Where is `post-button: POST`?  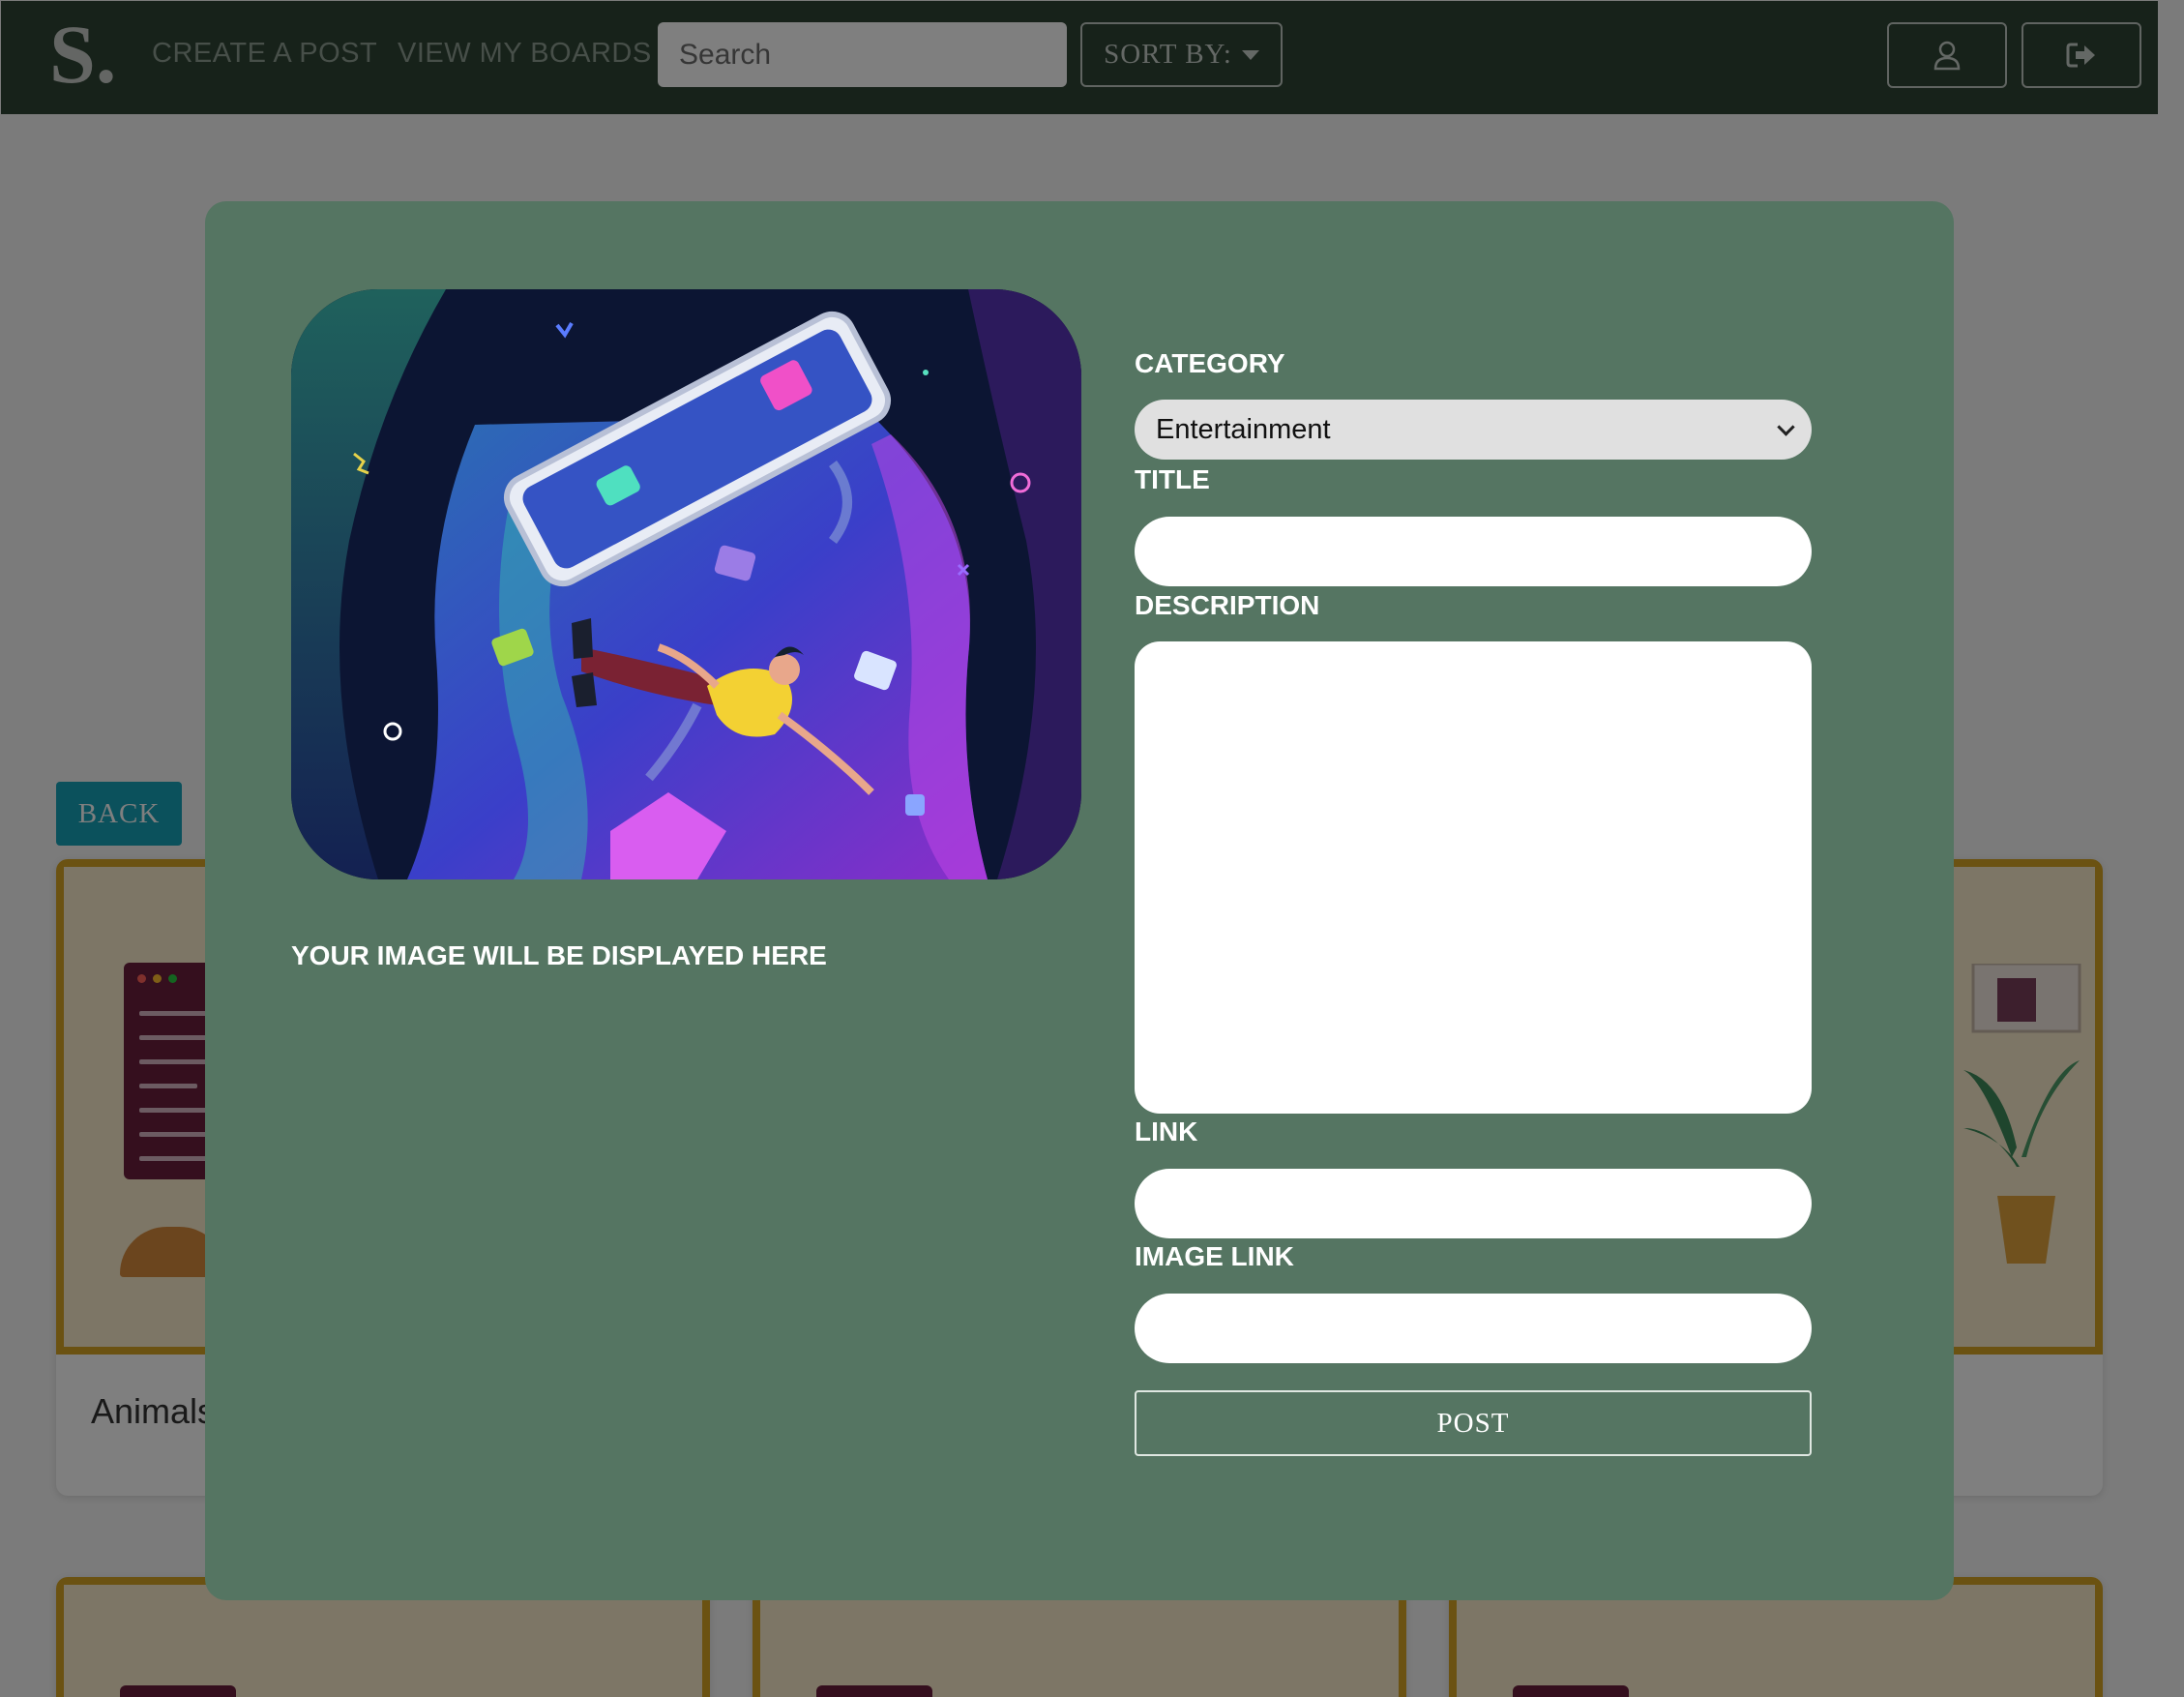 post-button: POST is located at coordinates (1474, 1423).